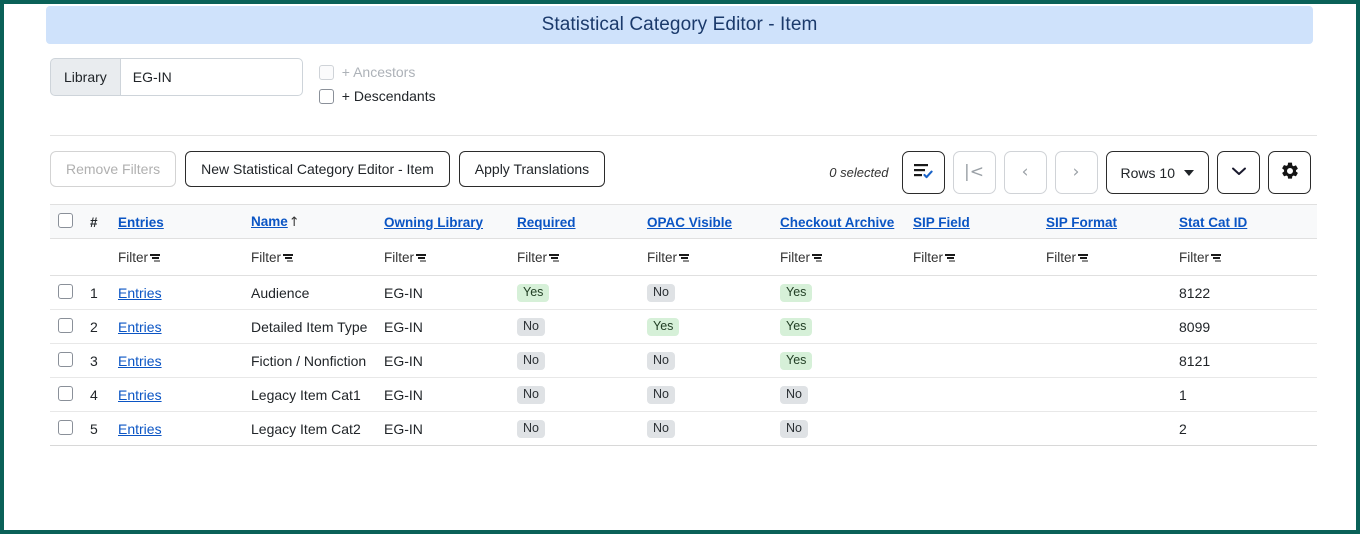  Describe the element at coordinates (176, 257) in the screenshot. I see `filter-cell-entries: Filter` at that location.